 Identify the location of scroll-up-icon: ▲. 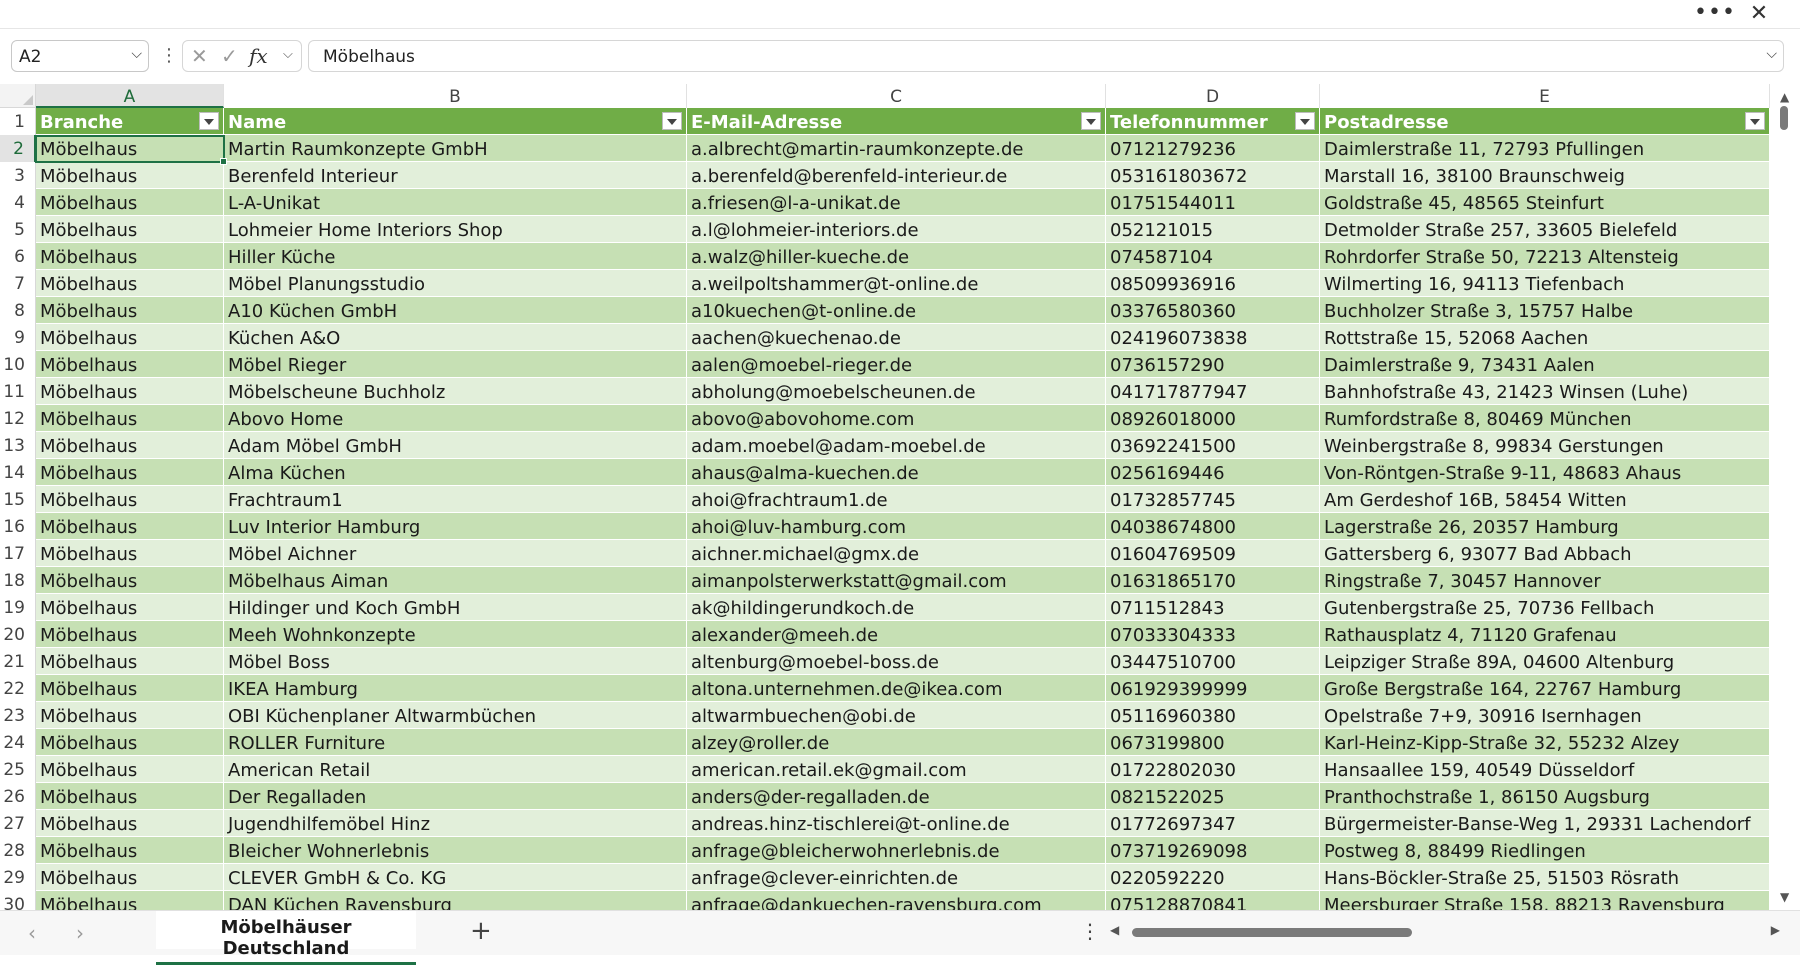
(1784, 97).